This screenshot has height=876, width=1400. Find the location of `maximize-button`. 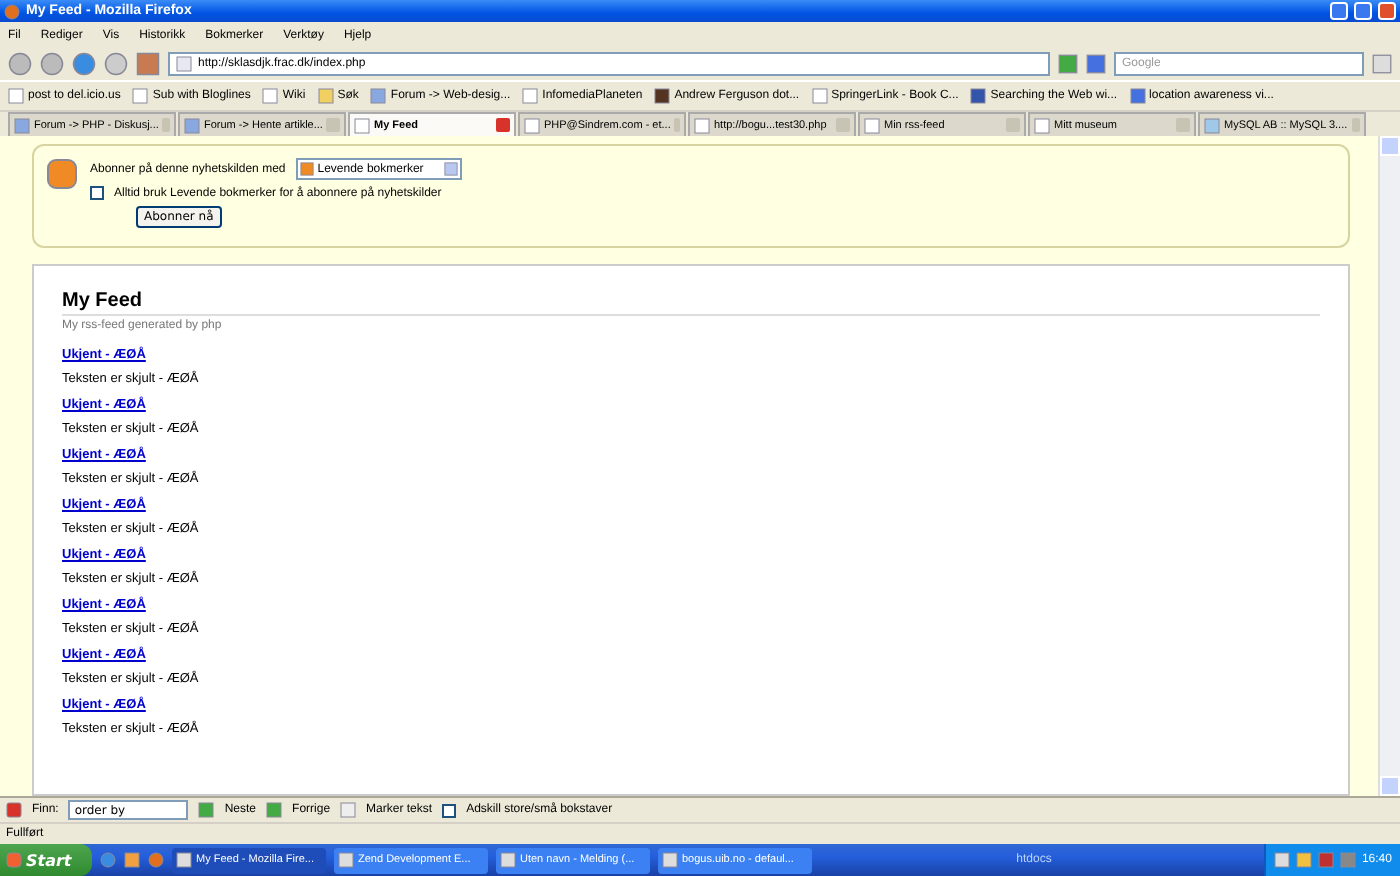

maximize-button is located at coordinates (1363, 11).